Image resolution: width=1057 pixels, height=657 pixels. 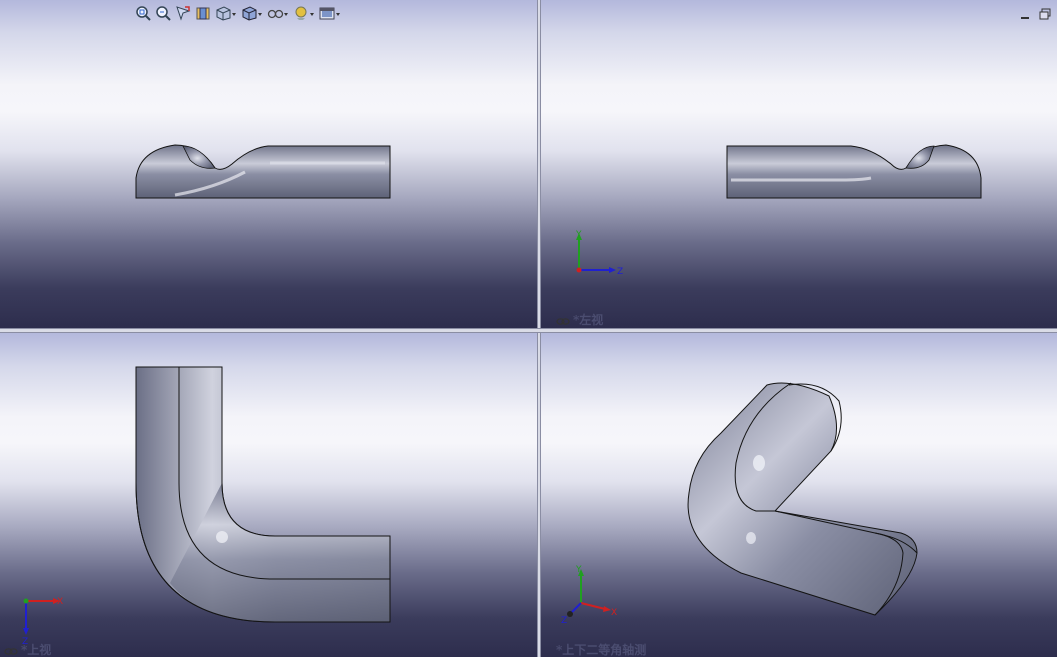 What do you see at coordinates (588, 320) in the screenshot?
I see `view-label-text: *左视` at bounding box center [588, 320].